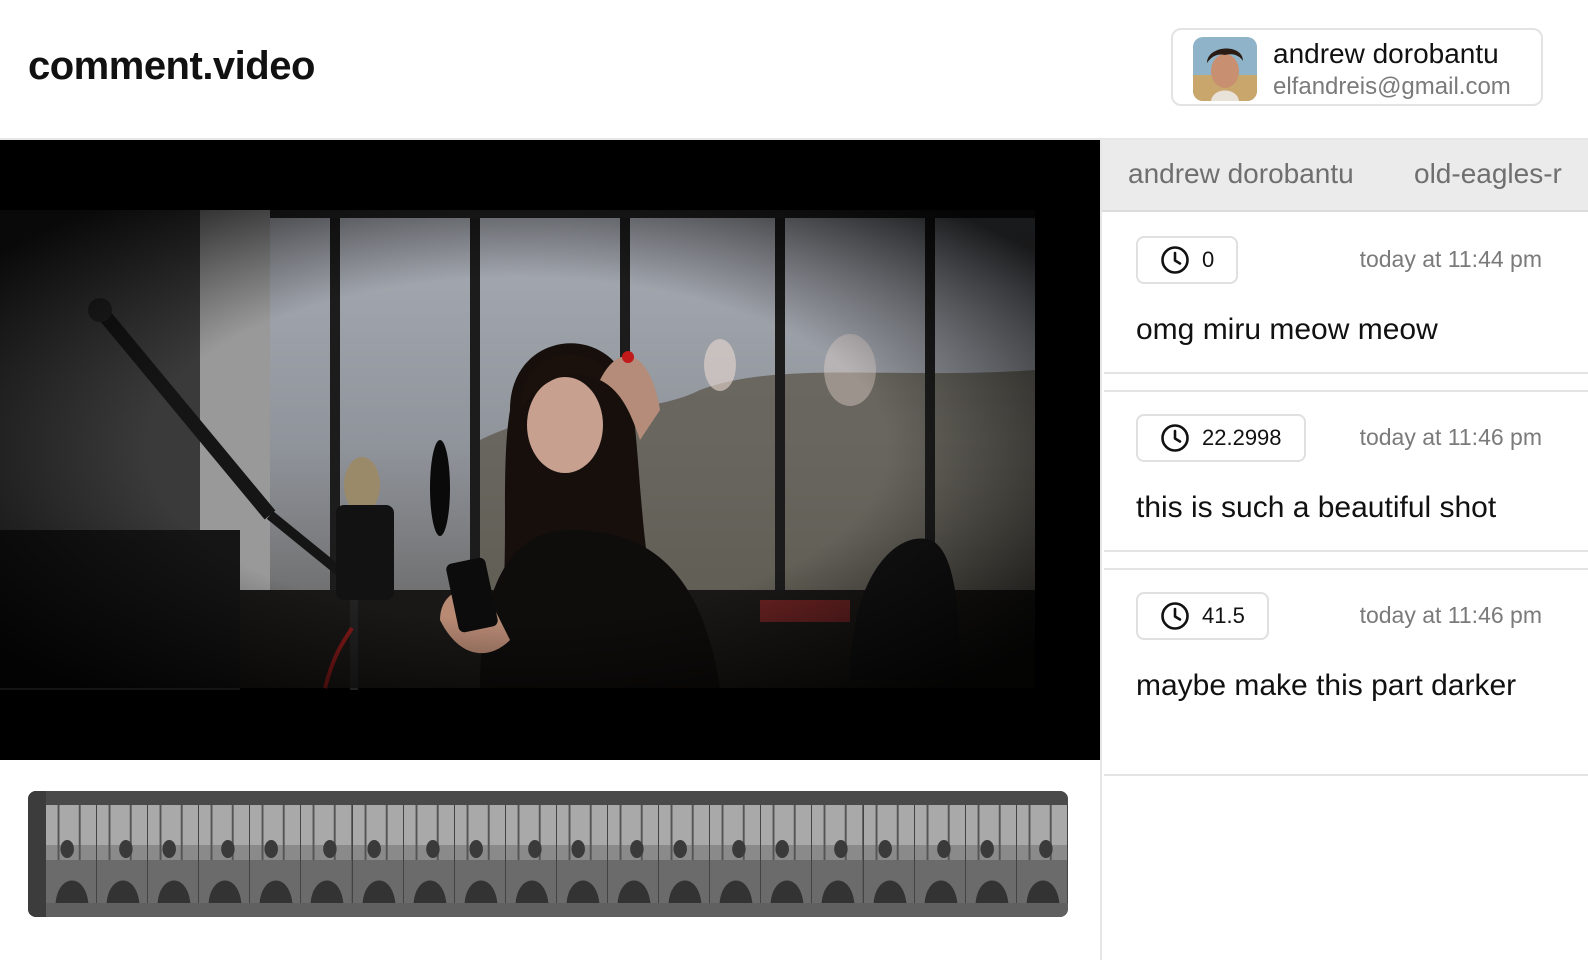 The image size is (1588, 960). I want to click on timeline-scrubber, so click(548, 854).